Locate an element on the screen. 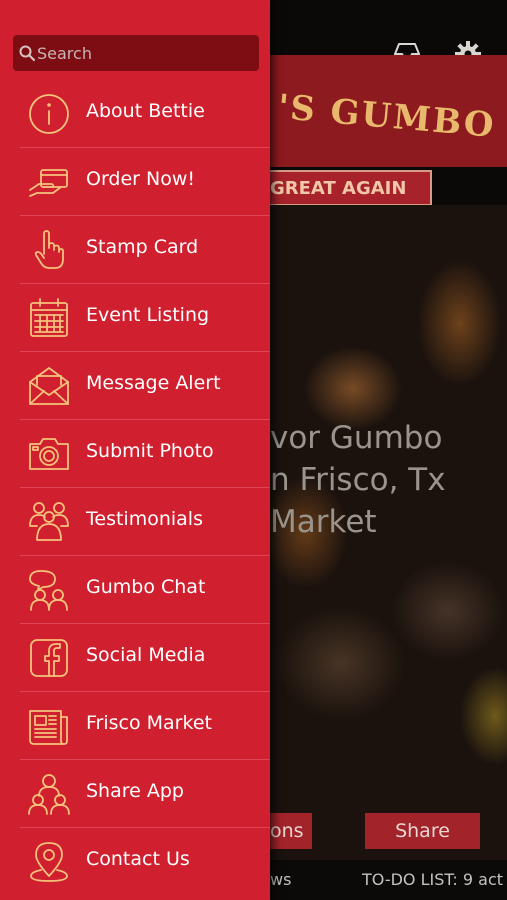  menu-item-gumbo-chat: Gumbo Chat is located at coordinates (135, 590).